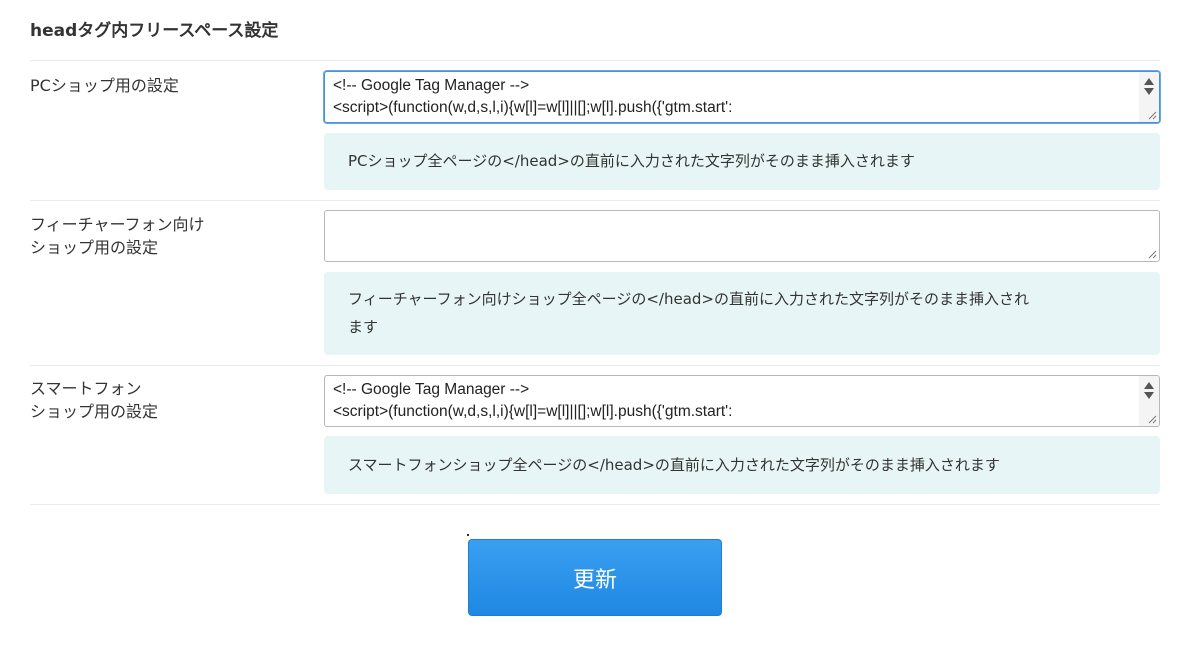 The width and height of the screenshot is (1200, 646). I want to click on section-title: headタグ内フリースペース設定, so click(154, 31).